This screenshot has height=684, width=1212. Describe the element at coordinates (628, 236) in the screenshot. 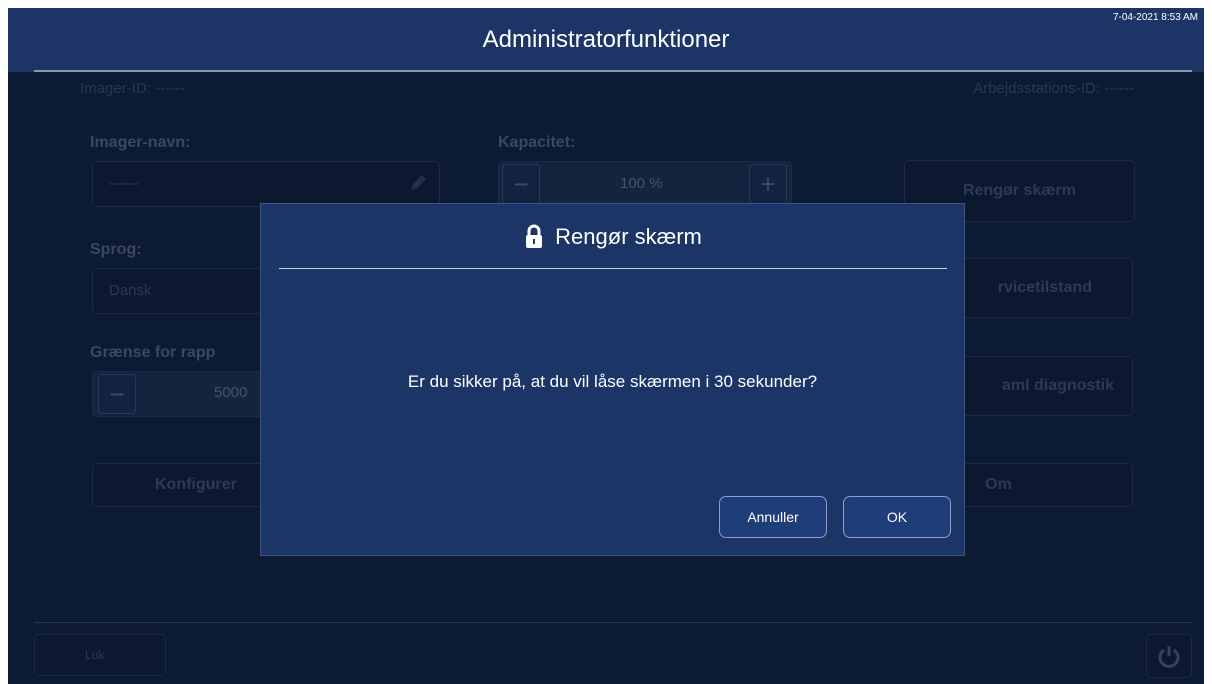

I see `dialog-title-text: Rengør skærm` at that location.